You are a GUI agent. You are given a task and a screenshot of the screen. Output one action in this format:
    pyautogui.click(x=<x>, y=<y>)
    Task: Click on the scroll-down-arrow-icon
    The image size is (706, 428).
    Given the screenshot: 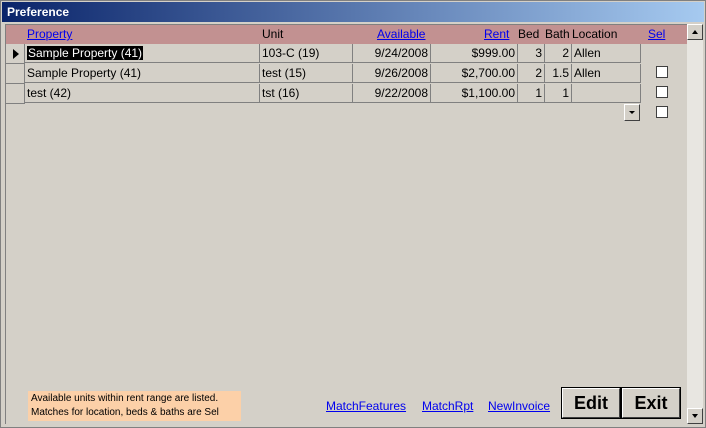 What is the action you would take?
    pyautogui.click(x=695, y=416)
    